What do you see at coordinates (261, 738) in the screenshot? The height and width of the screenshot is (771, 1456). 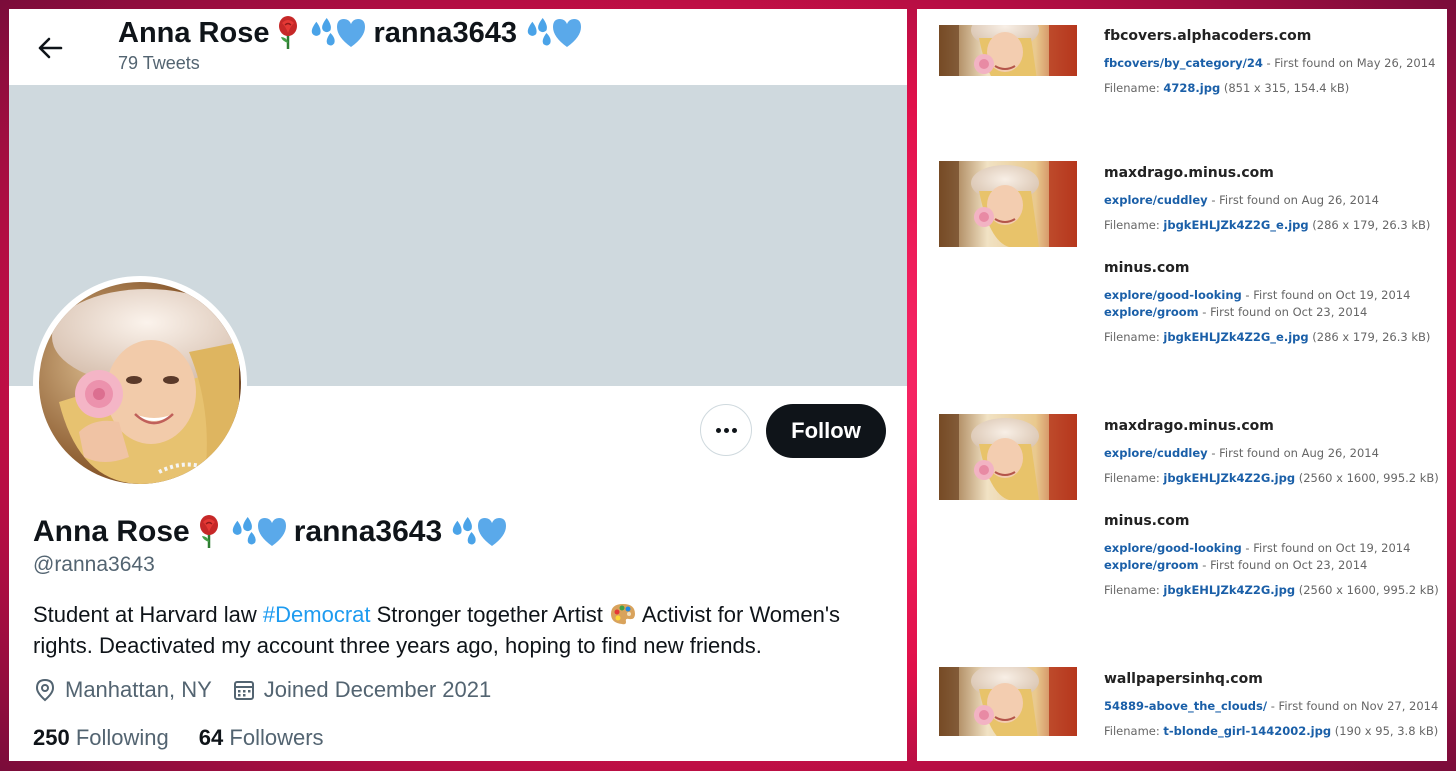 I see `followers-link: 64 Followers` at bounding box center [261, 738].